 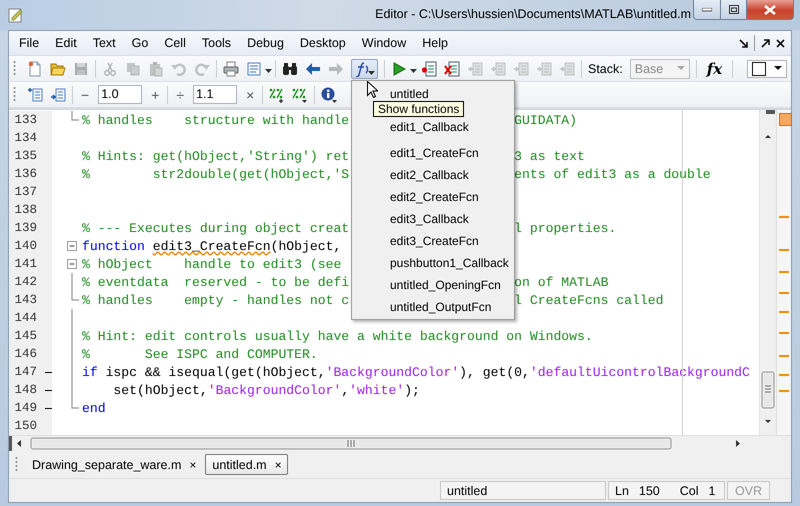 What do you see at coordinates (329, 94) in the screenshot?
I see `info-icon` at bounding box center [329, 94].